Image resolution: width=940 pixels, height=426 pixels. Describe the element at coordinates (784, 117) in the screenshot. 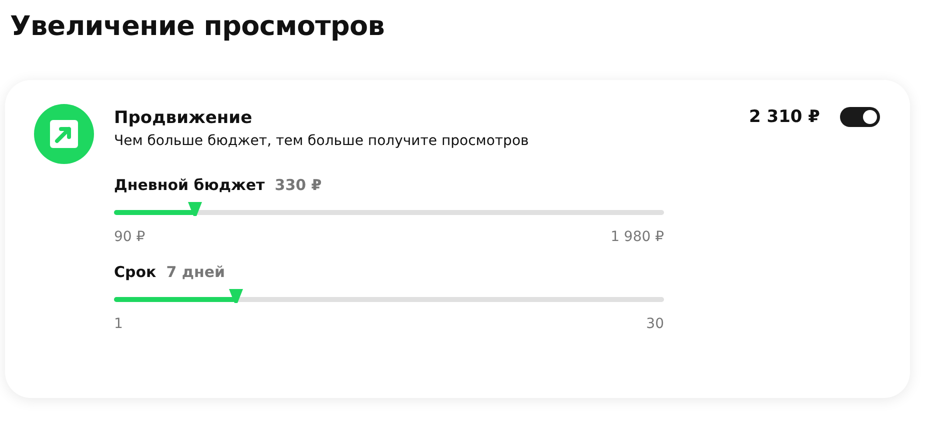

I see `price: 2 310 ₽` at that location.